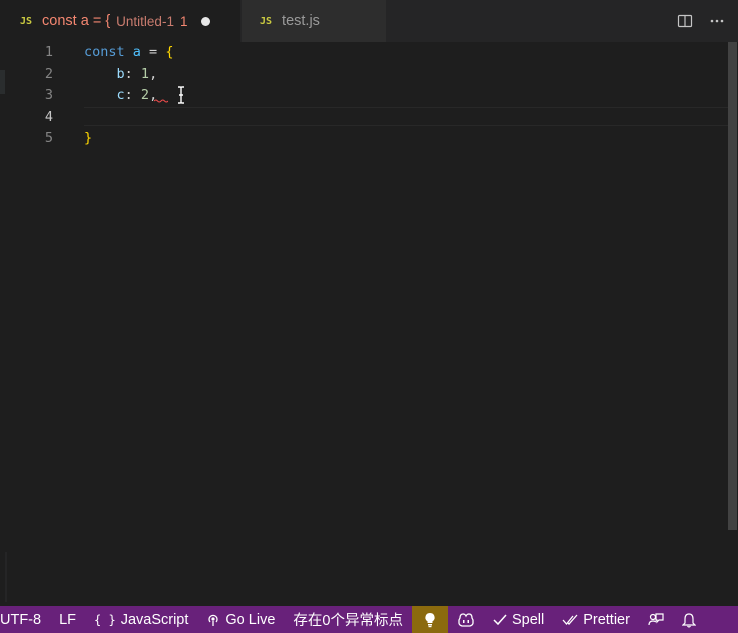  I want to click on go-live-button: Go Live, so click(240, 619).